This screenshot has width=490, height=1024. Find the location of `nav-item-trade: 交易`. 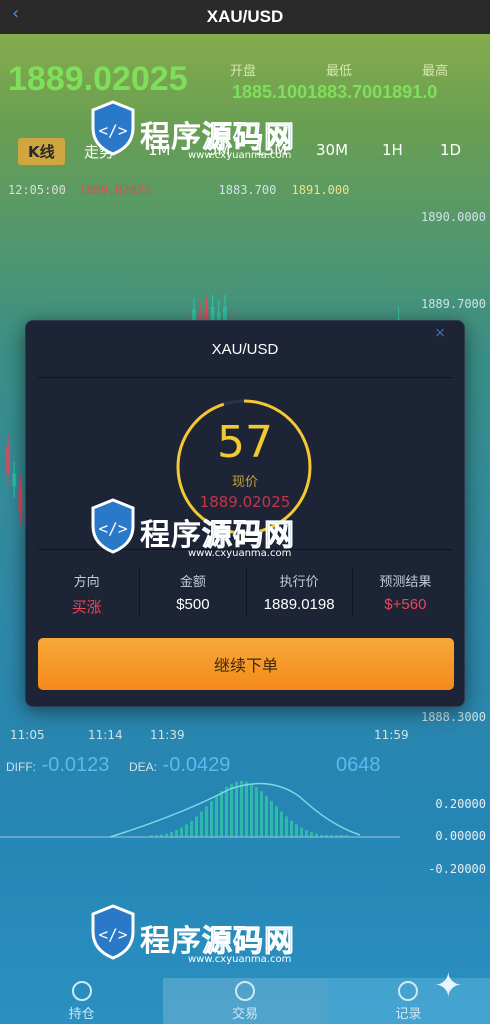

nav-item-trade: 交易 is located at coordinates (245, 1001).